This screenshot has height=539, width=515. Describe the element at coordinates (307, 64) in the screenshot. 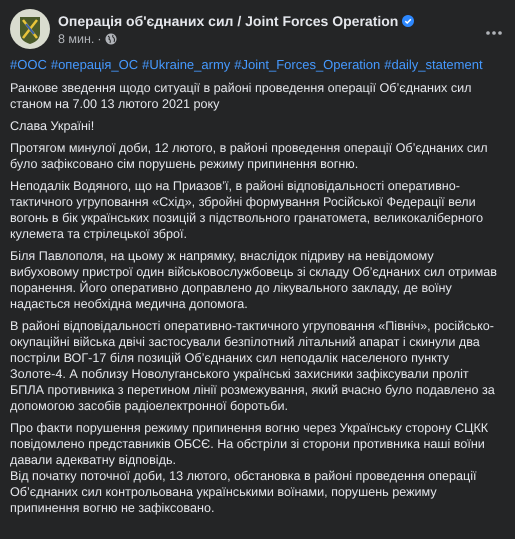

I see `hashtag-link: #Joint_Forces_Operation` at that location.